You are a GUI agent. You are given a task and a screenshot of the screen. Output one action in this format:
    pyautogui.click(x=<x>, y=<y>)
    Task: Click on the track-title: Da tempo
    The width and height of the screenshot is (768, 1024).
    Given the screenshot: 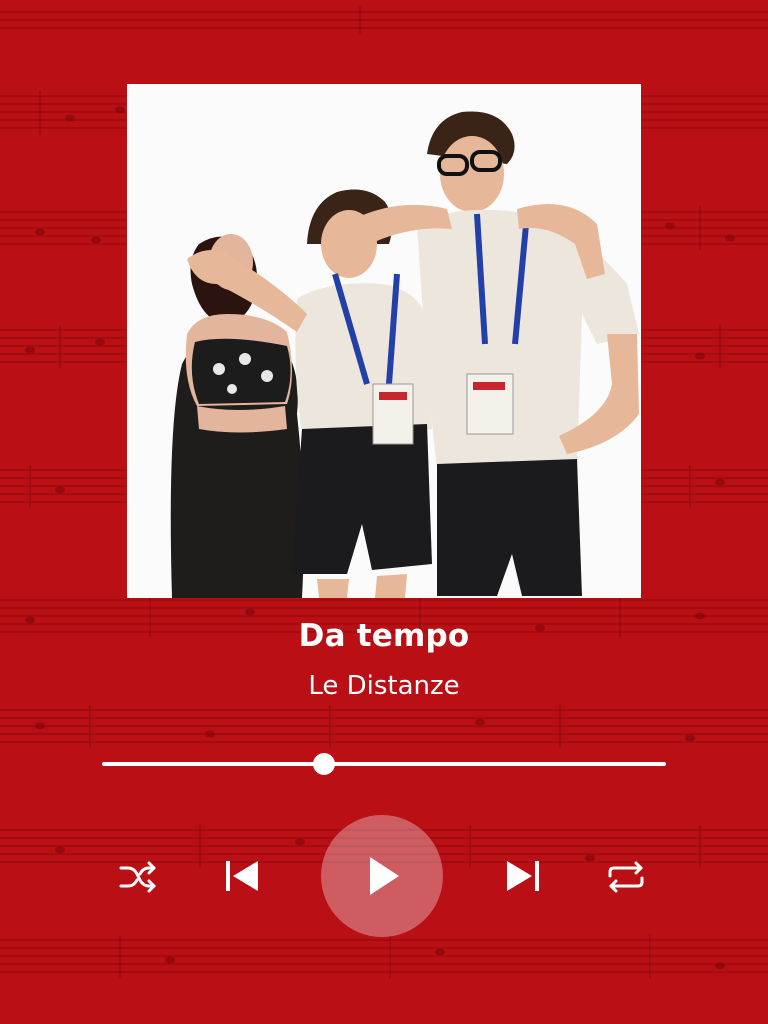 What is the action you would take?
    pyautogui.click(x=384, y=636)
    